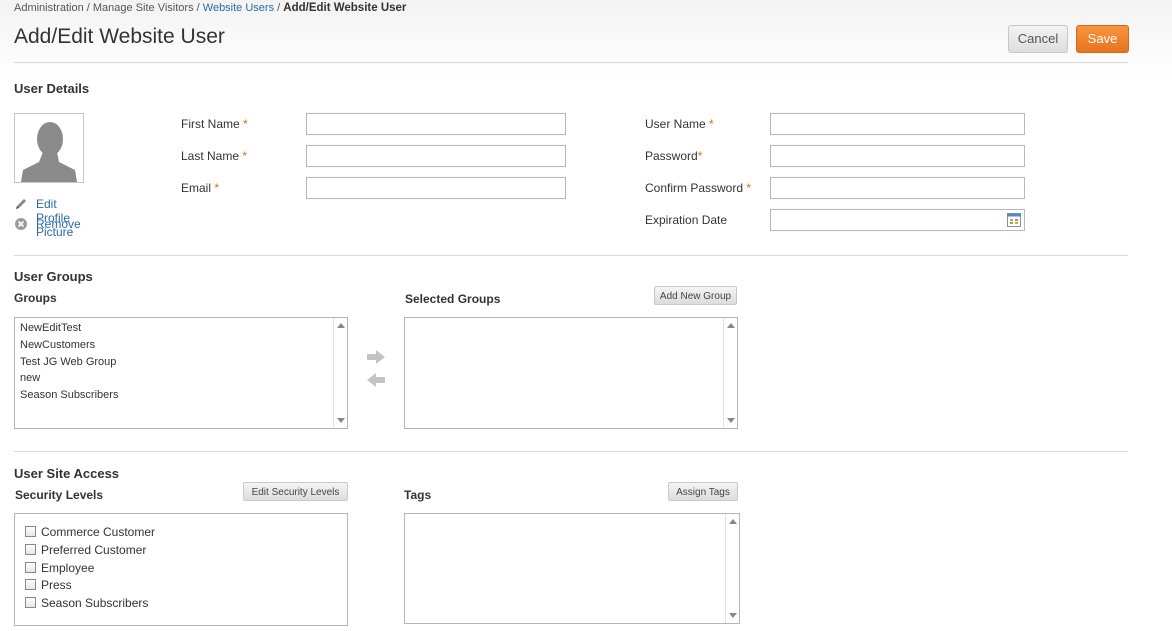 This screenshot has height=631, width=1172. What do you see at coordinates (35, 298) in the screenshot?
I see `groups-label: Groups` at bounding box center [35, 298].